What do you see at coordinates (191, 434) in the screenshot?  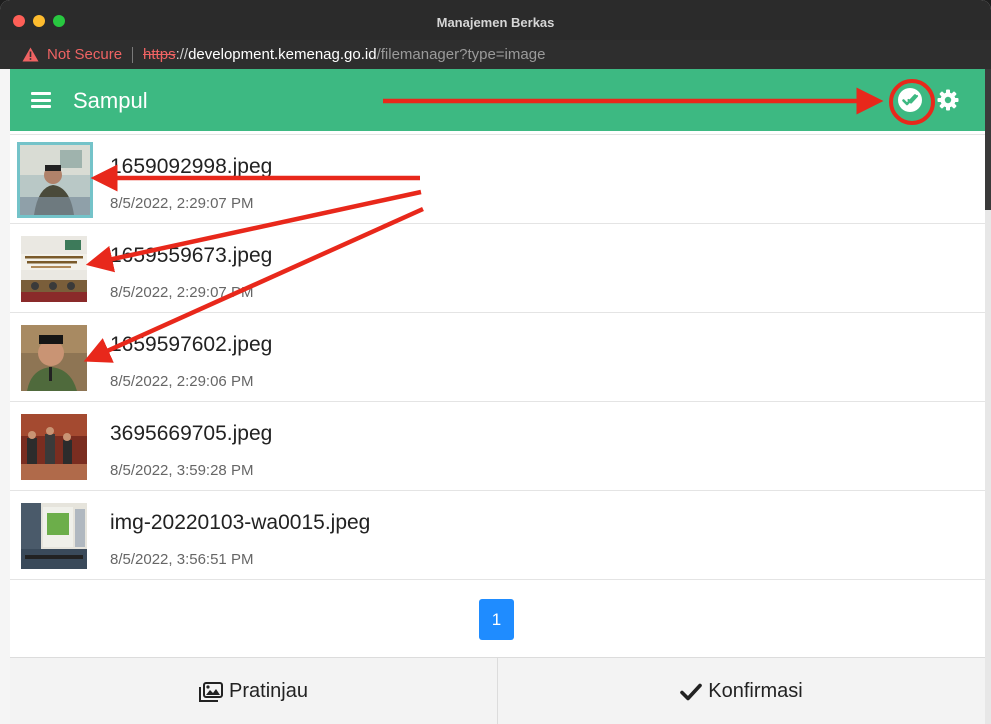 I see `file-name: 3695669705.jpeg` at bounding box center [191, 434].